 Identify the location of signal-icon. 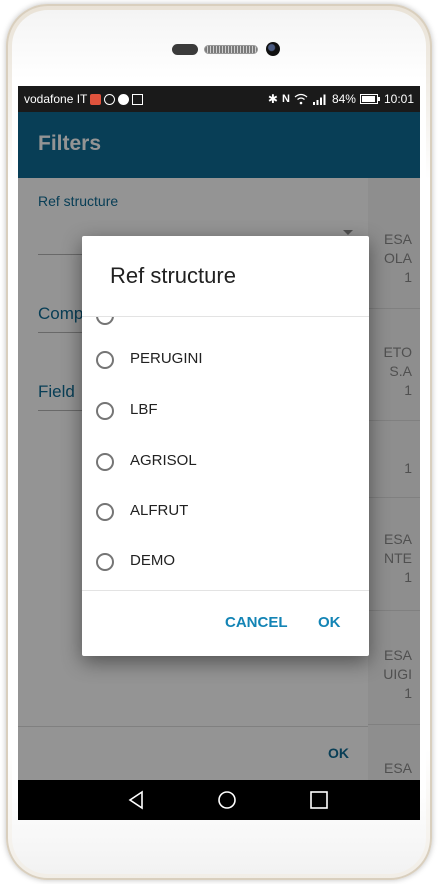
(319, 99).